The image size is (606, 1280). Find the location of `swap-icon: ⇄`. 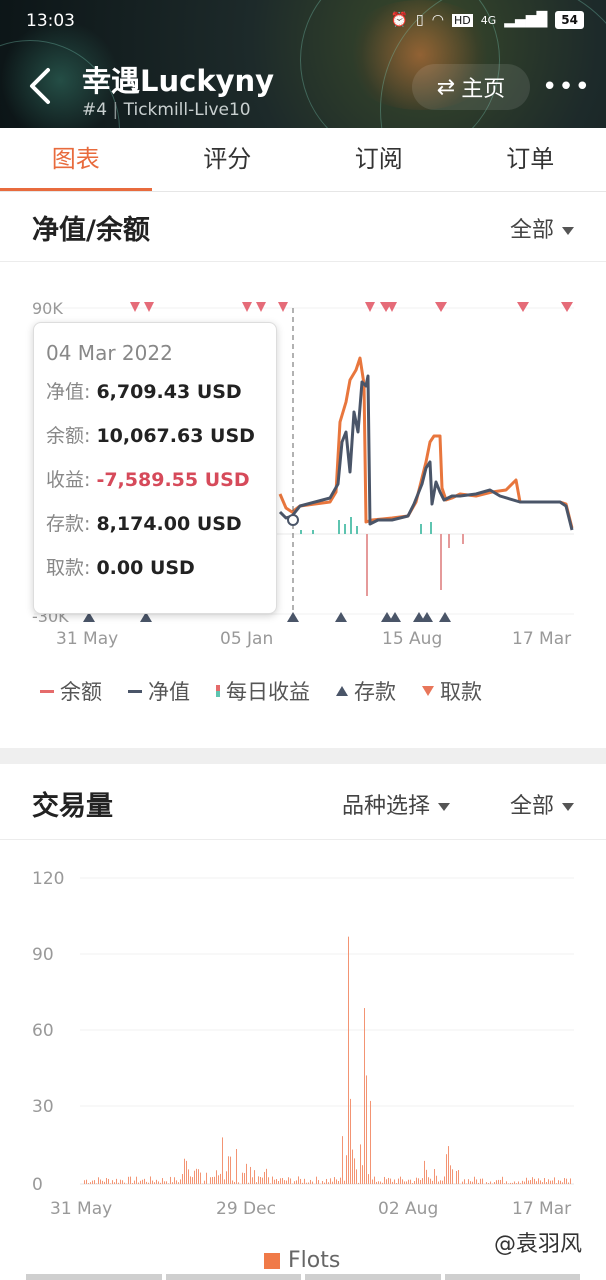

swap-icon: ⇄ is located at coordinates (446, 87).